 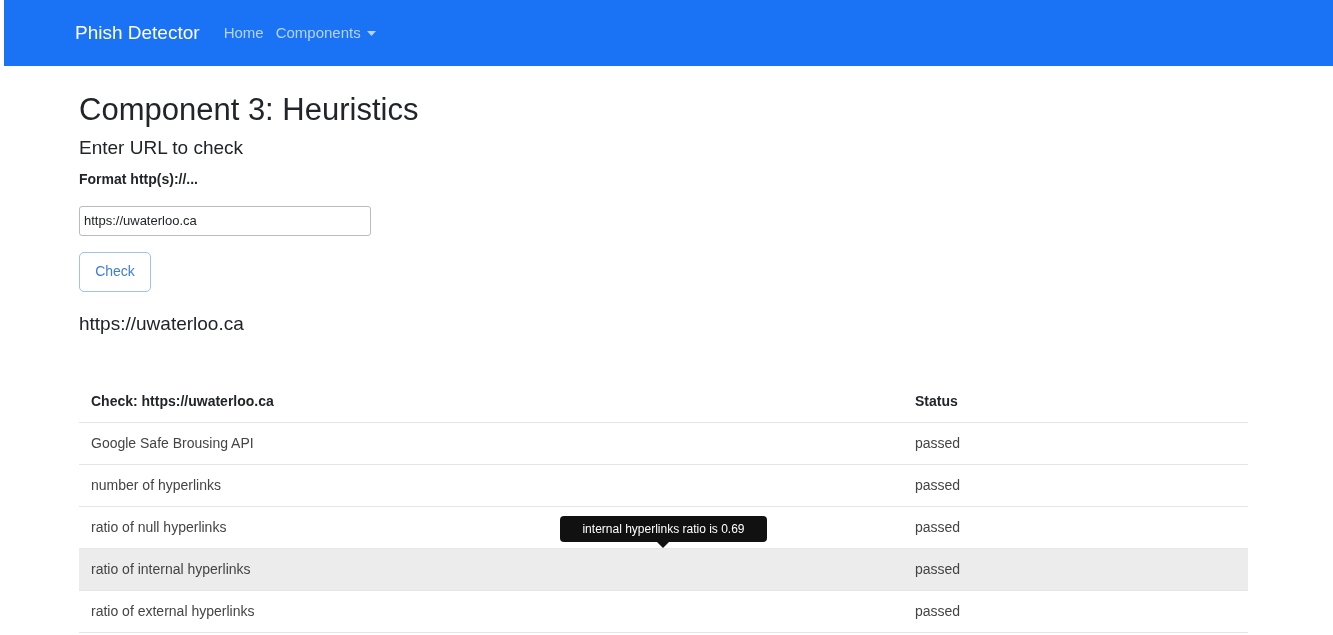 I want to click on column-header: Status, so click(x=1075, y=402).